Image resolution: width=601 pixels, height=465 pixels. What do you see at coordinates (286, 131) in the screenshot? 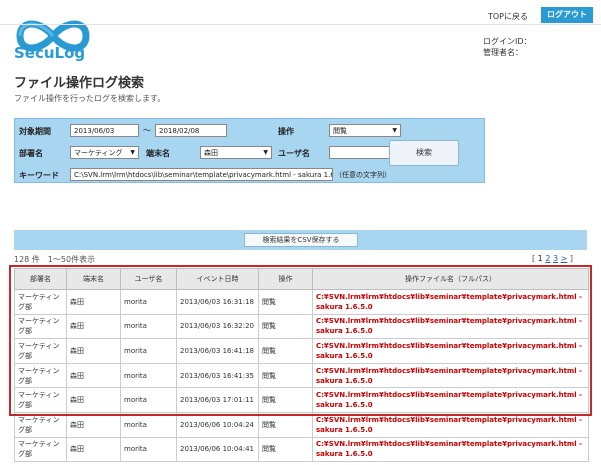
I see `operation-label: 操作` at bounding box center [286, 131].